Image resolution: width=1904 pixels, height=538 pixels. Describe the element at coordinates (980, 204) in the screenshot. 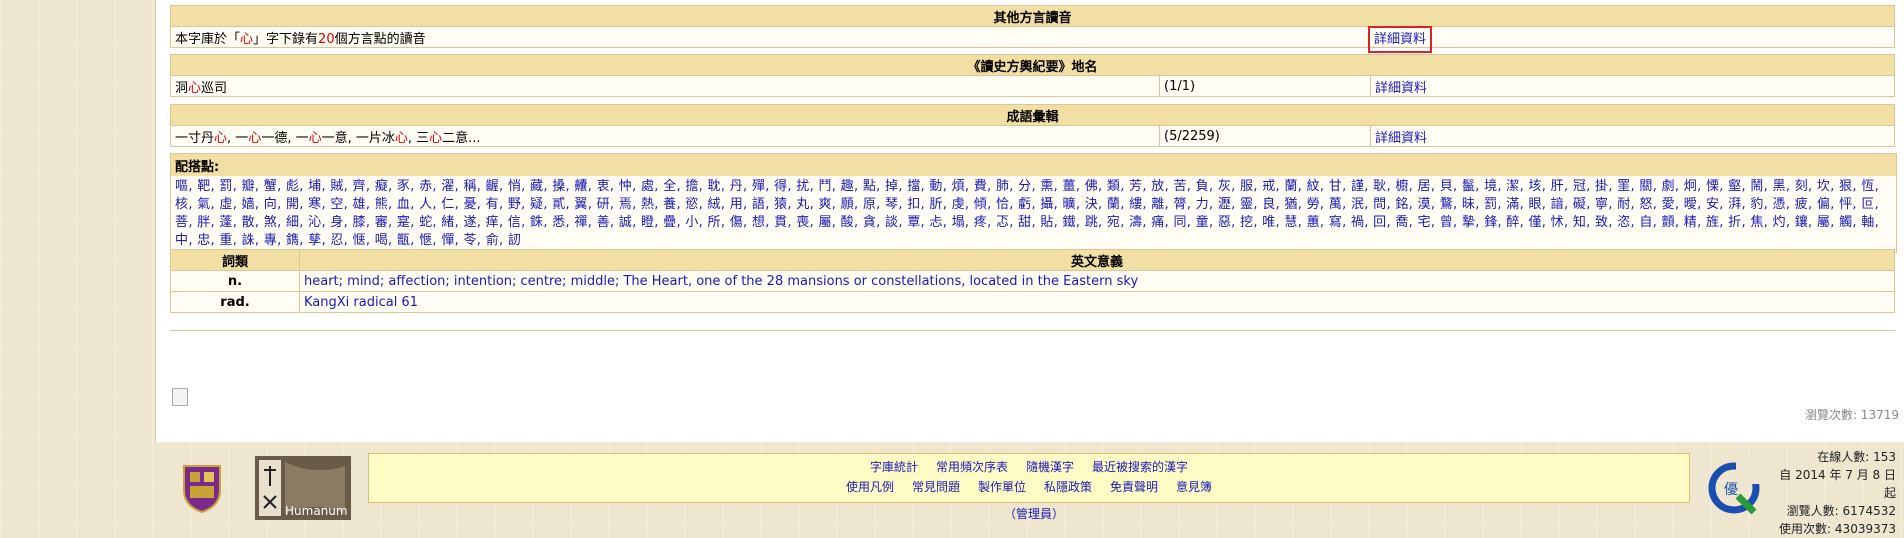

I see `pairing-char-link: 傾` at that location.